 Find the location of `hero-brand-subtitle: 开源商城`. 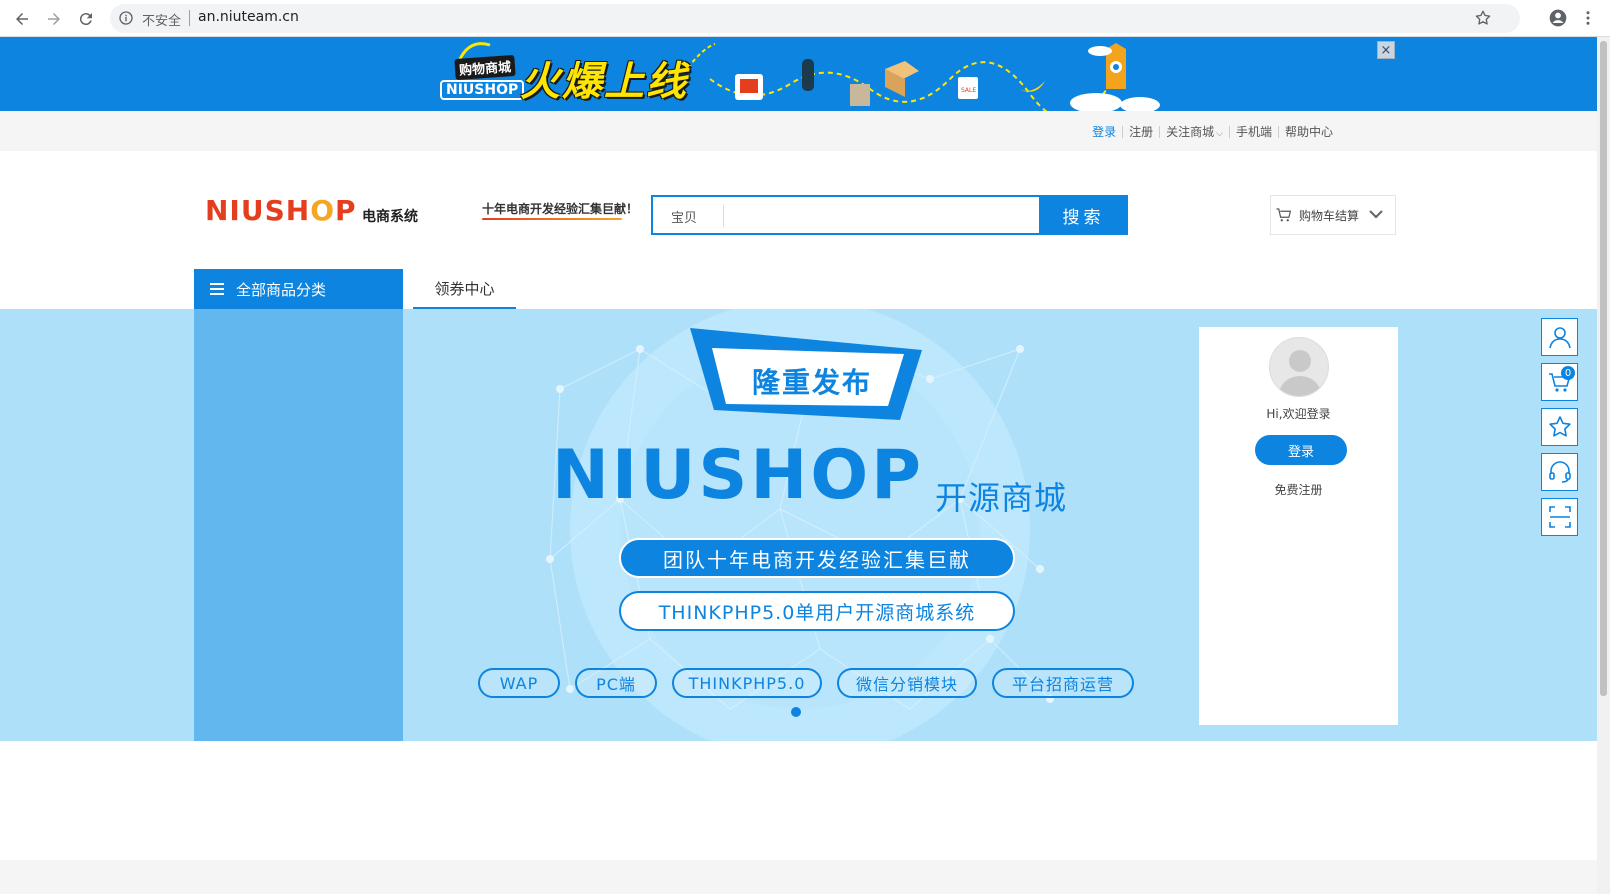

hero-brand-subtitle: 开源商城 is located at coordinates (1001, 498).